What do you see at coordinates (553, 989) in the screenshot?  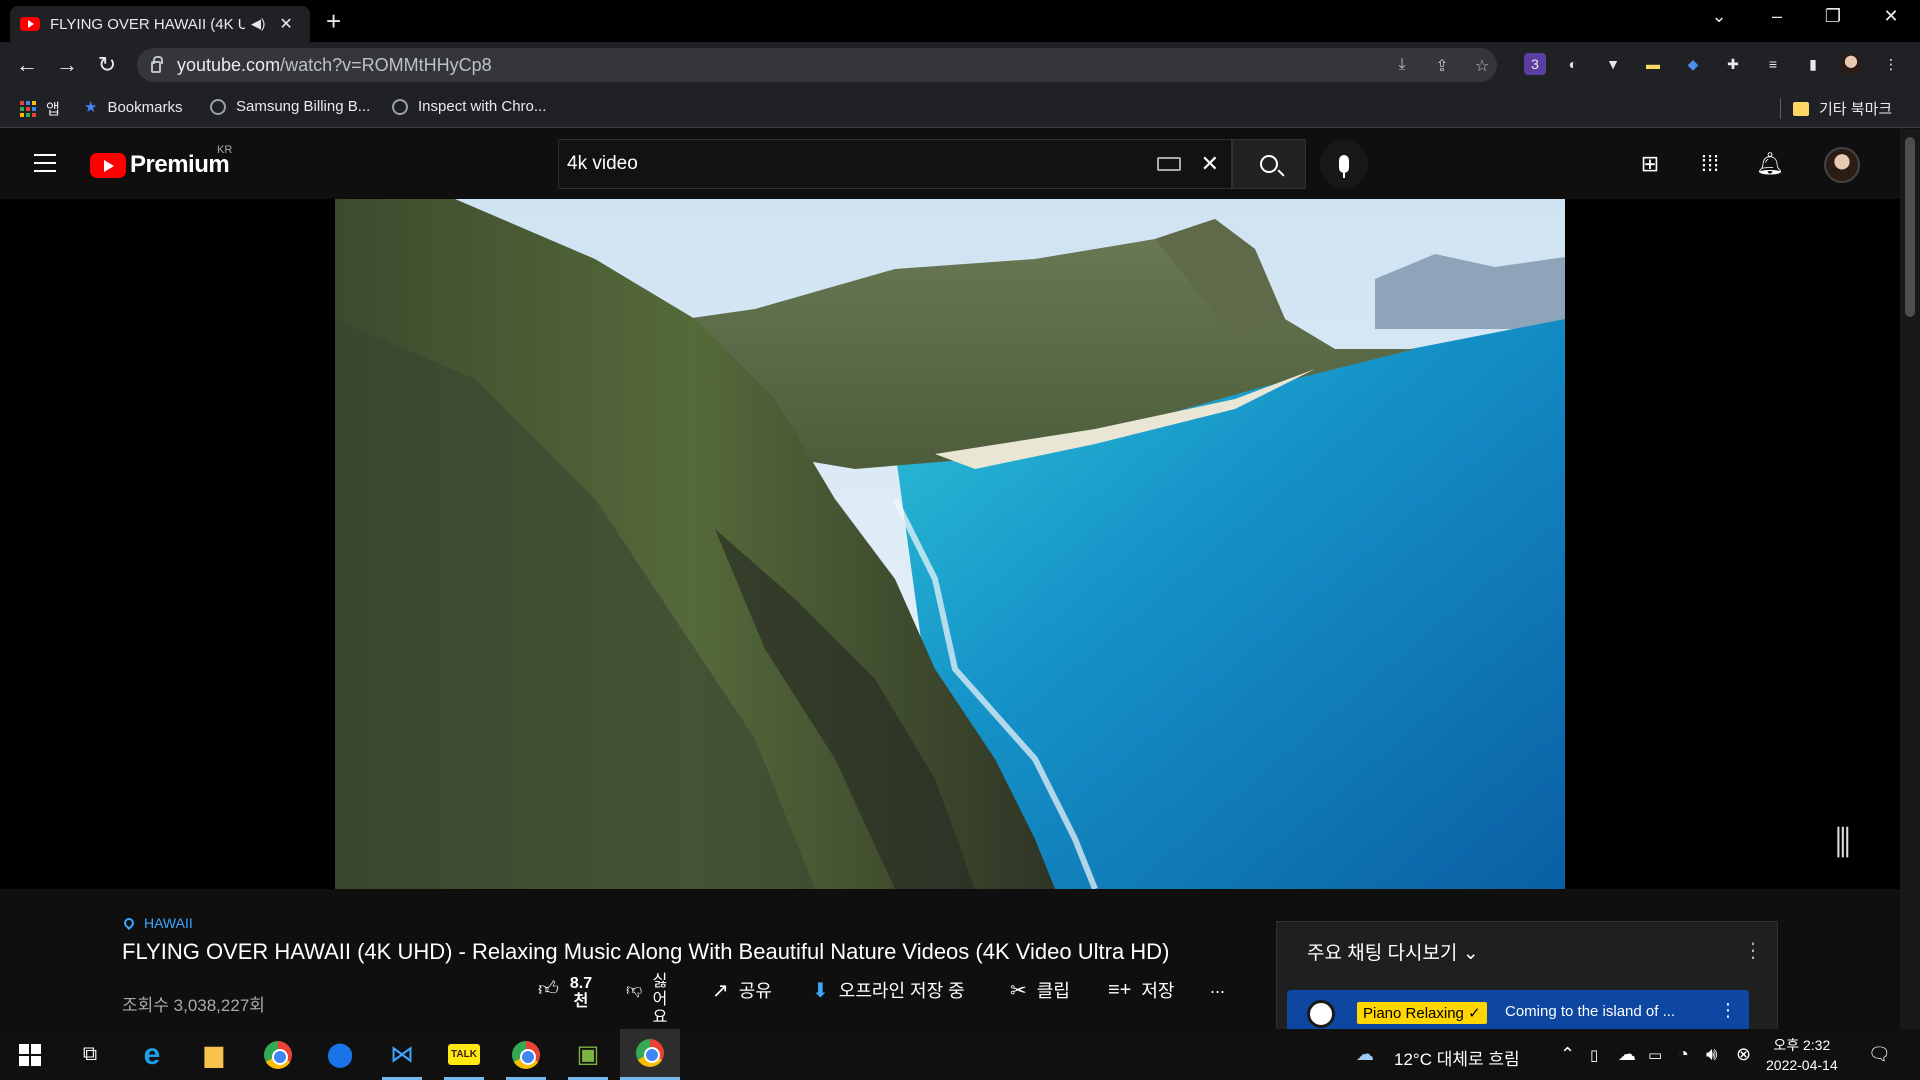 I see `like-button: 👍︎` at bounding box center [553, 989].